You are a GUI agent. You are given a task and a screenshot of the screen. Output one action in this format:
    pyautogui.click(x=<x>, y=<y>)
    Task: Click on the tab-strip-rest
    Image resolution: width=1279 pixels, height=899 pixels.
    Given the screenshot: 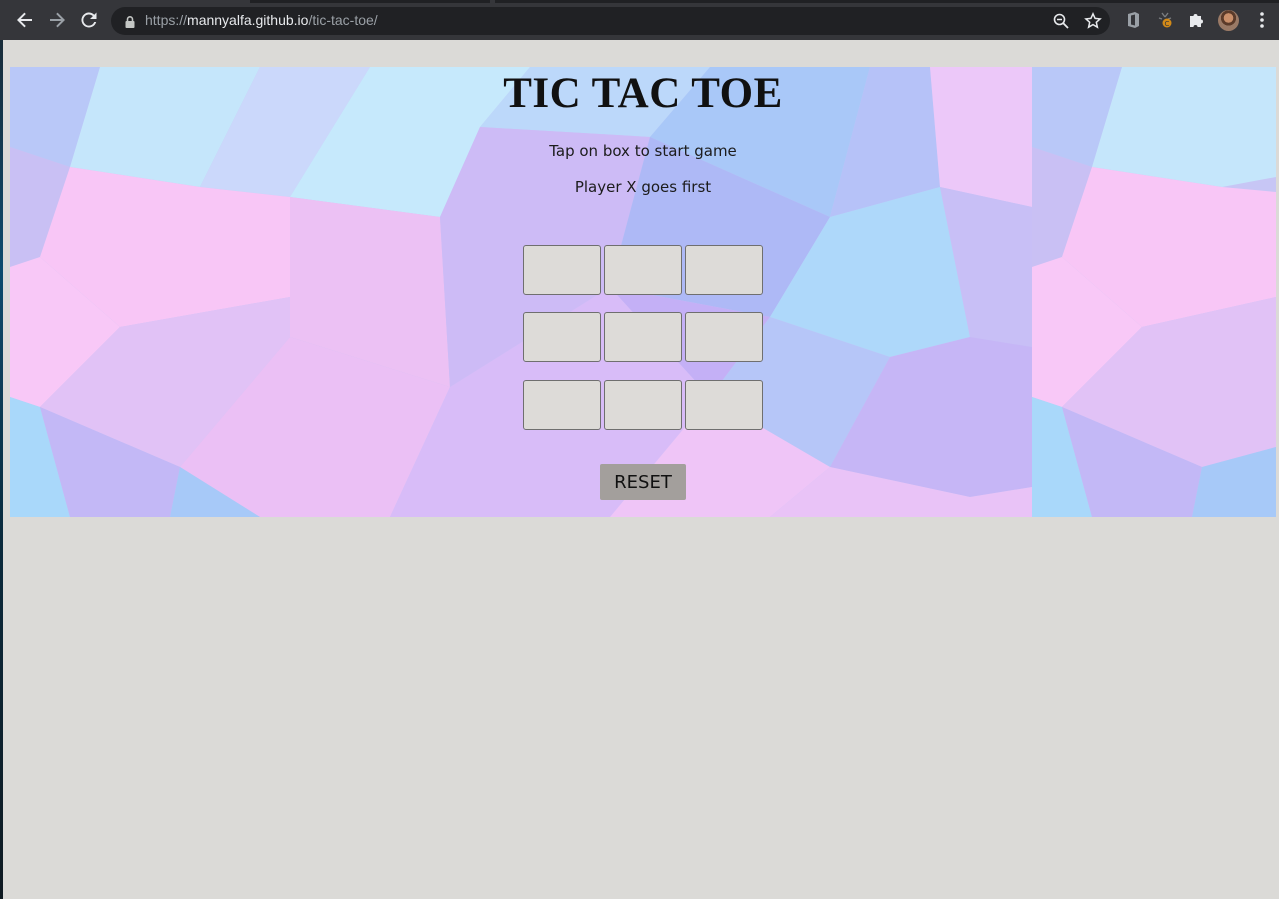 What is the action you would take?
    pyautogui.click(x=887, y=1)
    